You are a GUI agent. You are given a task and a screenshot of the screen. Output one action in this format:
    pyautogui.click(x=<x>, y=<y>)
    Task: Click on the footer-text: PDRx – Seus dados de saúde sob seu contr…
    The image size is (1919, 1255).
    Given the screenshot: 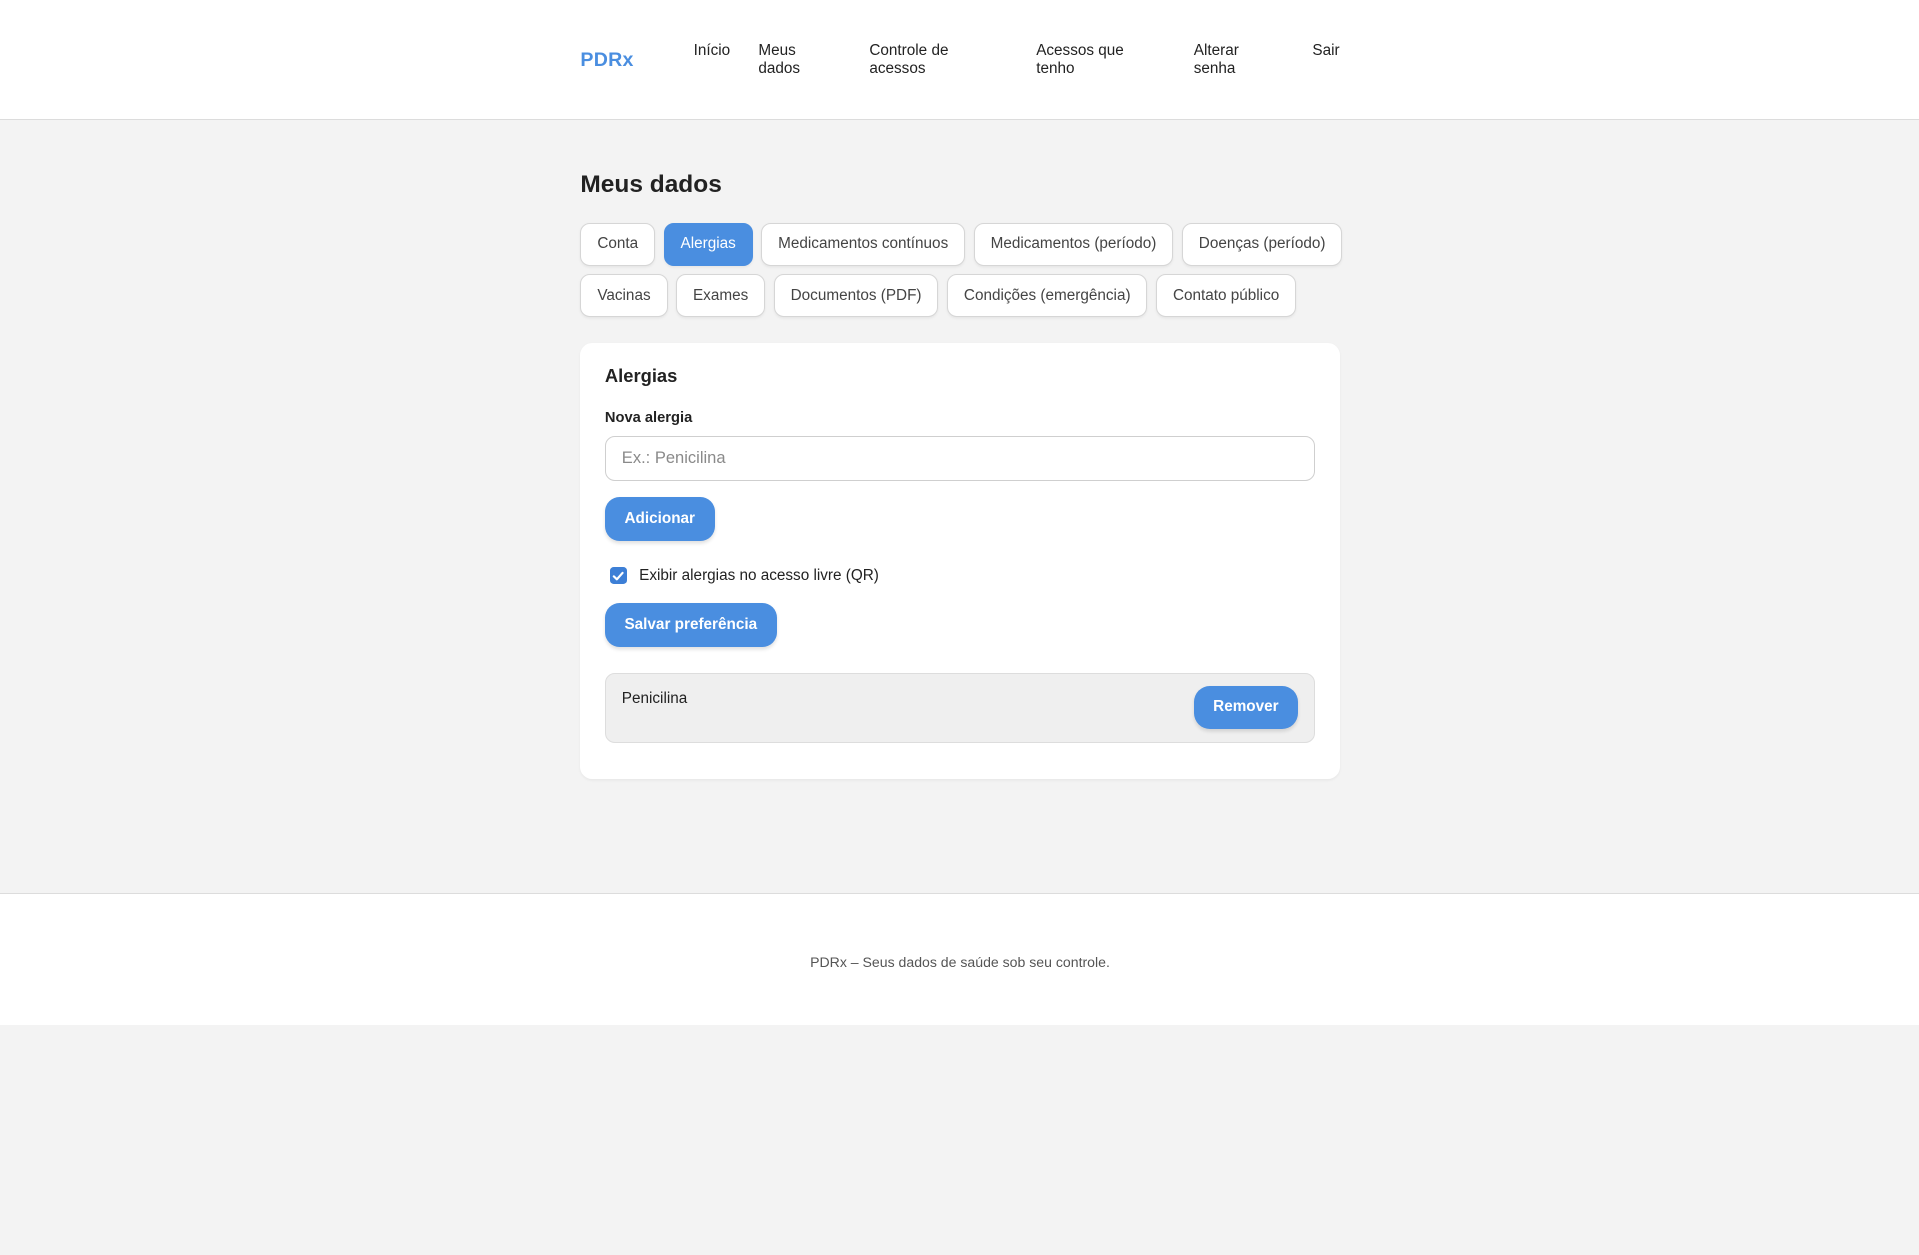 What is the action you would take?
    pyautogui.click(x=960, y=961)
    